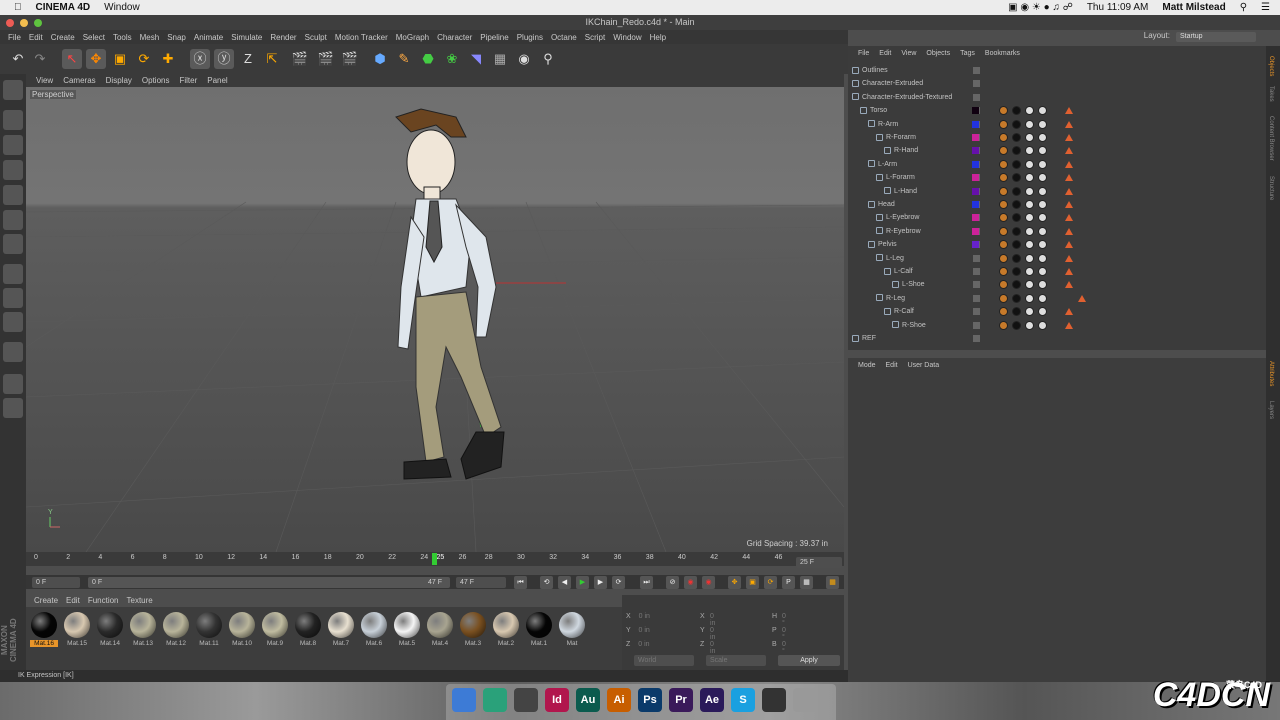 The width and height of the screenshot is (1280, 720). Describe the element at coordinates (706, 634) in the screenshot. I see `coord-row-y: Y 0 in Y0 in P0 °` at that location.